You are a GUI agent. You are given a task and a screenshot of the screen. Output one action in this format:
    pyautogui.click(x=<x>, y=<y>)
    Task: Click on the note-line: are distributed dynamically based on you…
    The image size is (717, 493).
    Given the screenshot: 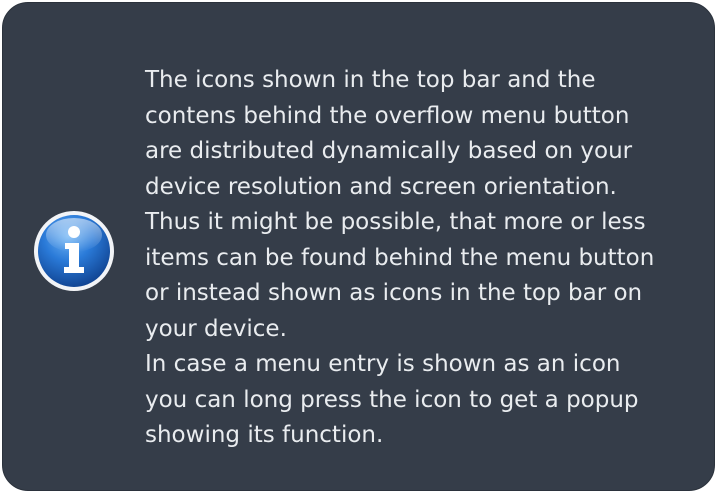 What is the action you would take?
    pyautogui.click(x=389, y=151)
    